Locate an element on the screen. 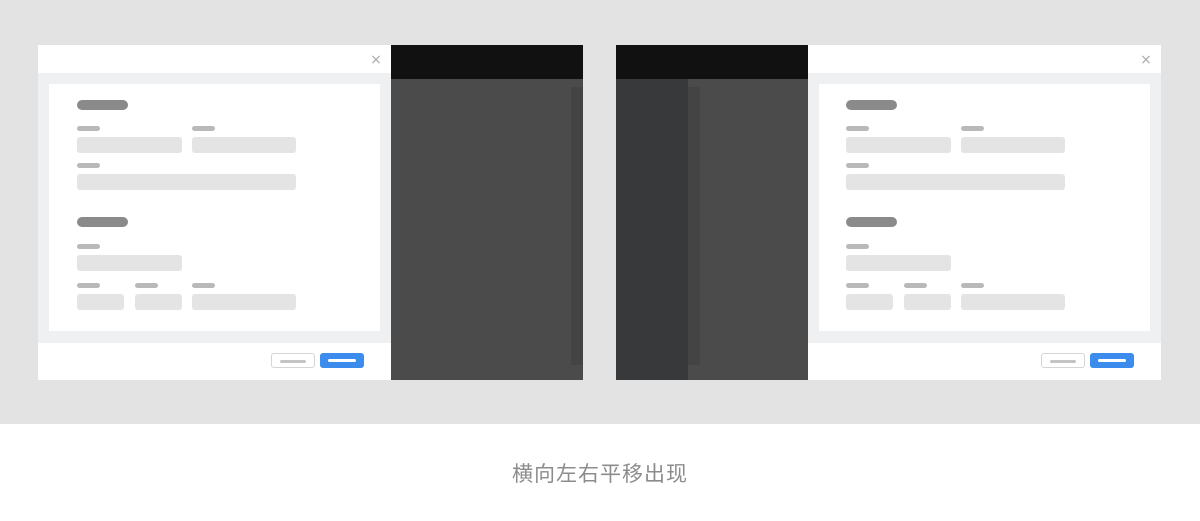  left-drawer-header: × is located at coordinates (214, 59).